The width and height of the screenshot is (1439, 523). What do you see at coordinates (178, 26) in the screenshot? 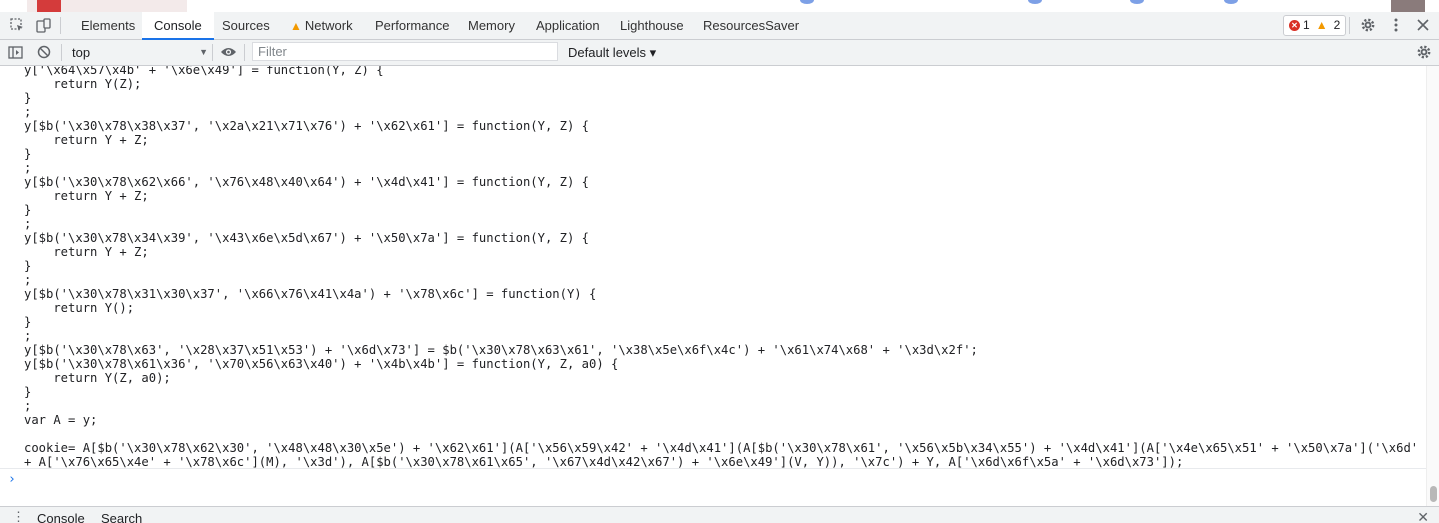
I see `tab-console: Console` at bounding box center [178, 26].